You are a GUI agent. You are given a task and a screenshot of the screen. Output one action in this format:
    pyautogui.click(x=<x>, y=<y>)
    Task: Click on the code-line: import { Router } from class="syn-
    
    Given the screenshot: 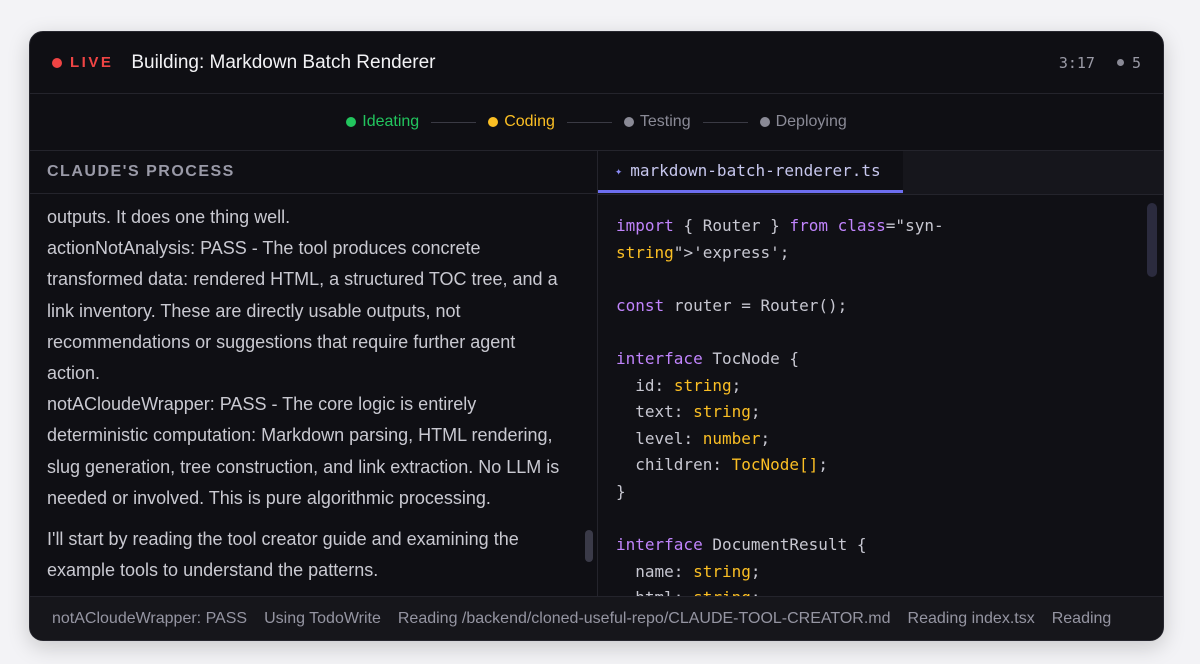 What is the action you would take?
    pyautogui.click(x=780, y=225)
    